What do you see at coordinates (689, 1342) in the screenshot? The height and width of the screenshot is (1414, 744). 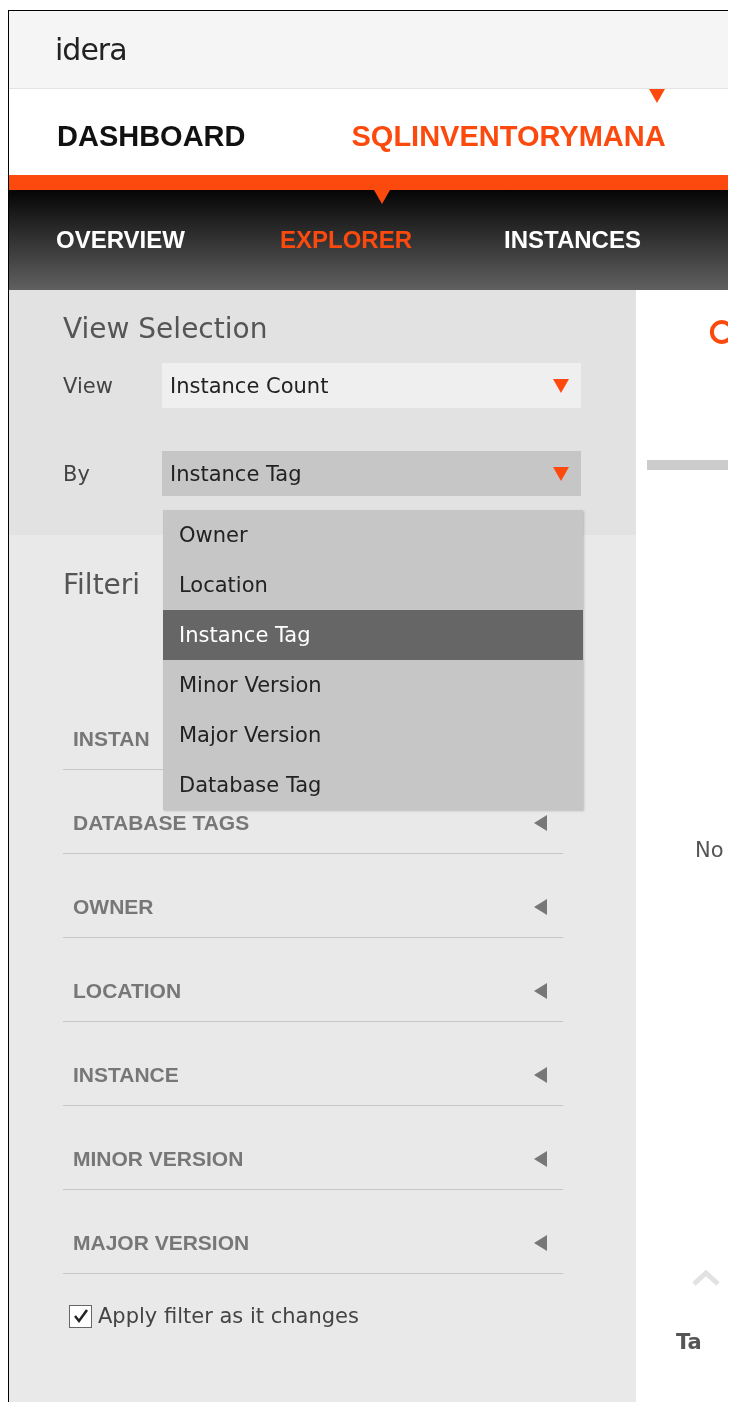 I see `column-header: Ta` at bounding box center [689, 1342].